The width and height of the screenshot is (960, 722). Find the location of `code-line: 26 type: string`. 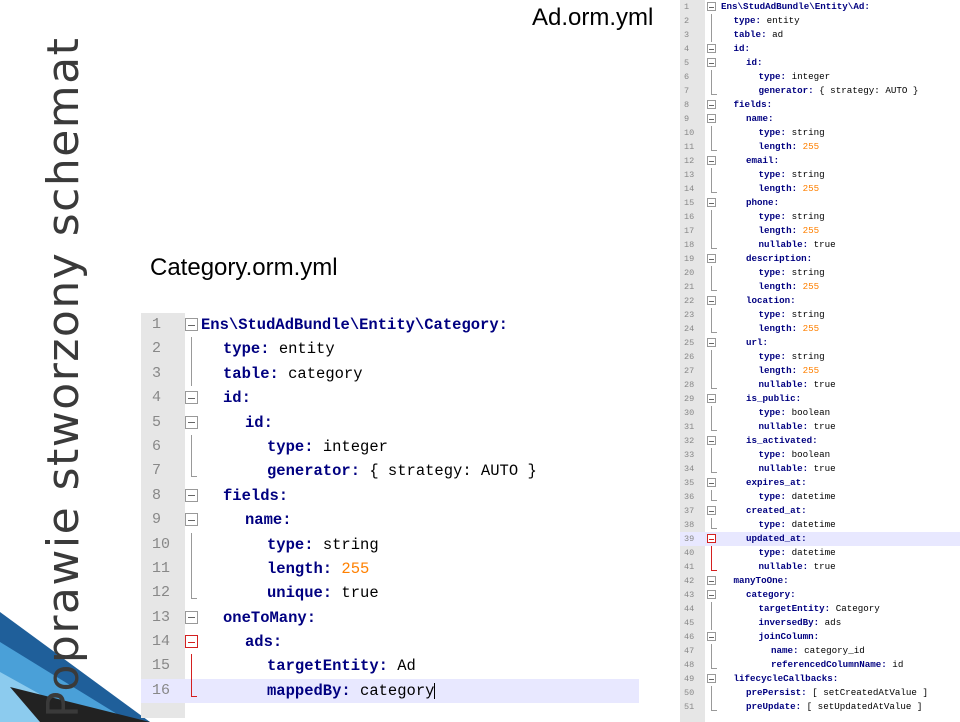

code-line: 26 type: string is located at coordinates (820, 357).